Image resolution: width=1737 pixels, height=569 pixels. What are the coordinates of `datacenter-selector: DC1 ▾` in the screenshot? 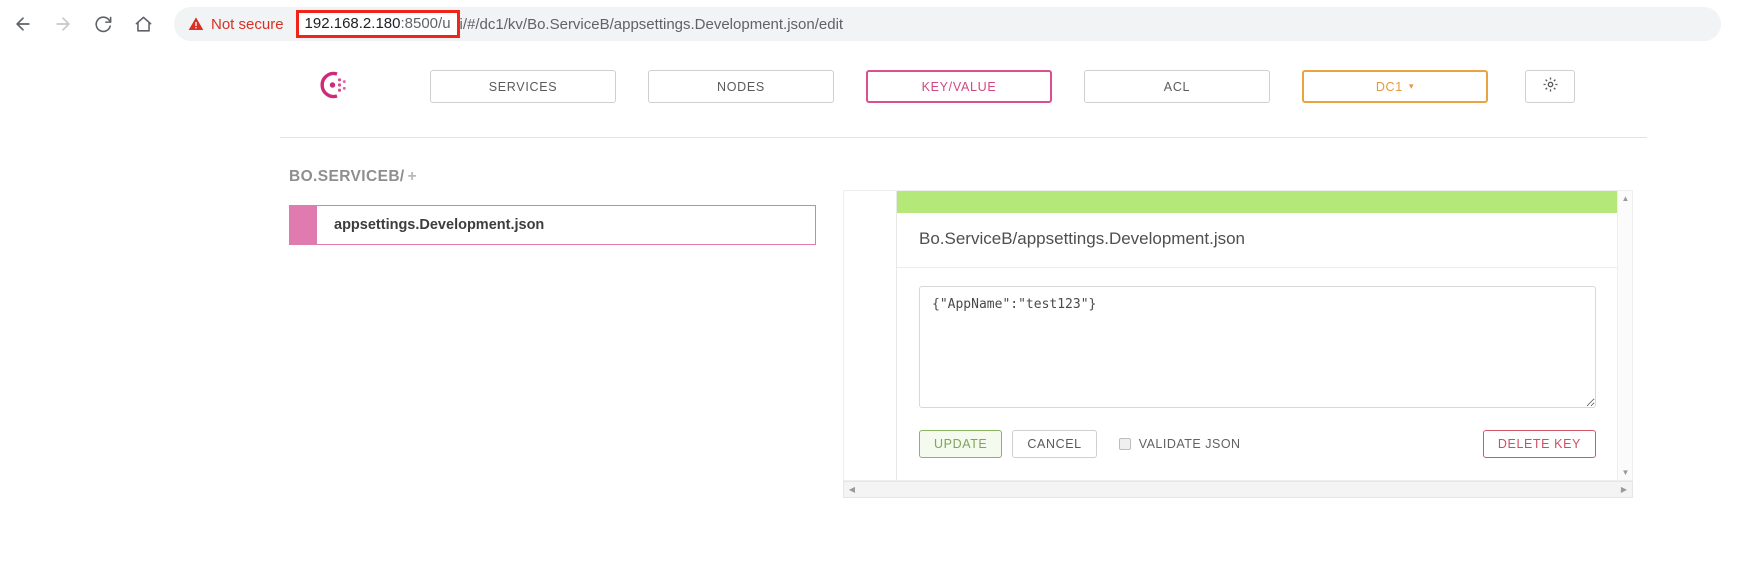 It's located at (1395, 86).